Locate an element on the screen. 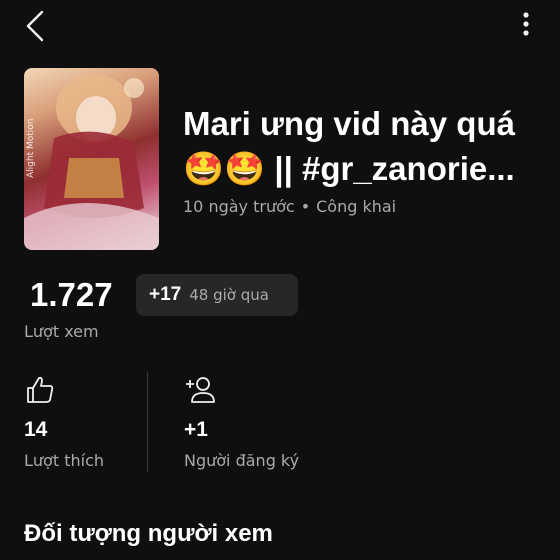  views-delta-value: +17 is located at coordinates (165, 294).